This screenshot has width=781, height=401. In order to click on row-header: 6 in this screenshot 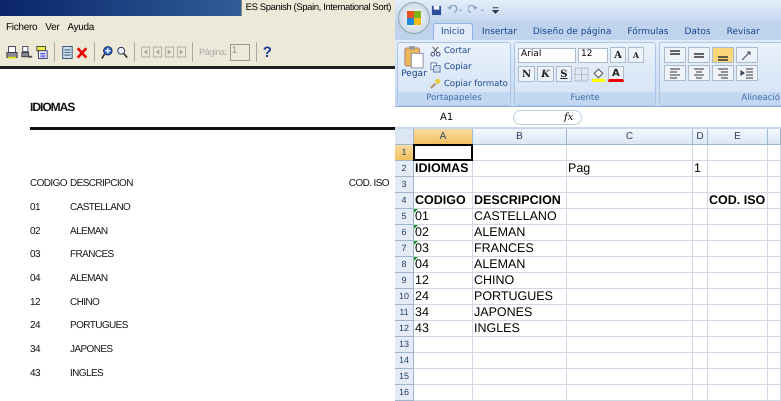, I will do `click(404, 233)`.